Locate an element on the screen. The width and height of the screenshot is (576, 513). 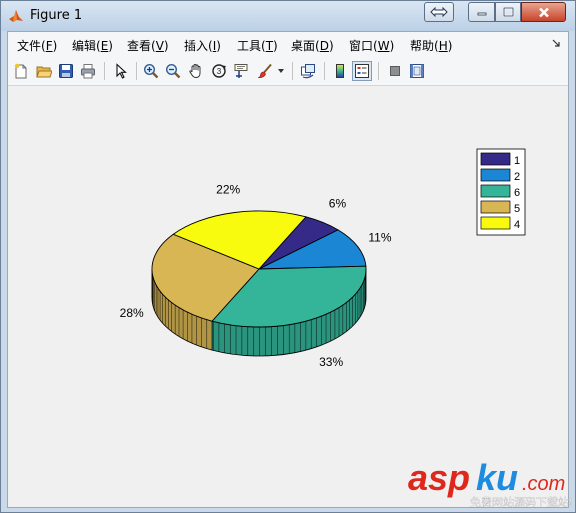
zoom-out-icon is located at coordinates (173, 71).